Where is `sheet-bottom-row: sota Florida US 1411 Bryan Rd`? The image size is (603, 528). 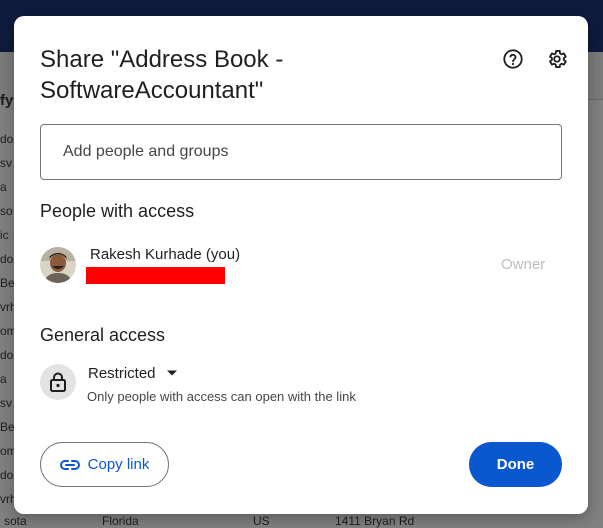 sheet-bottom-row: sota Florida US 1411 Bryan Rd is located at coordinates (301, 521).